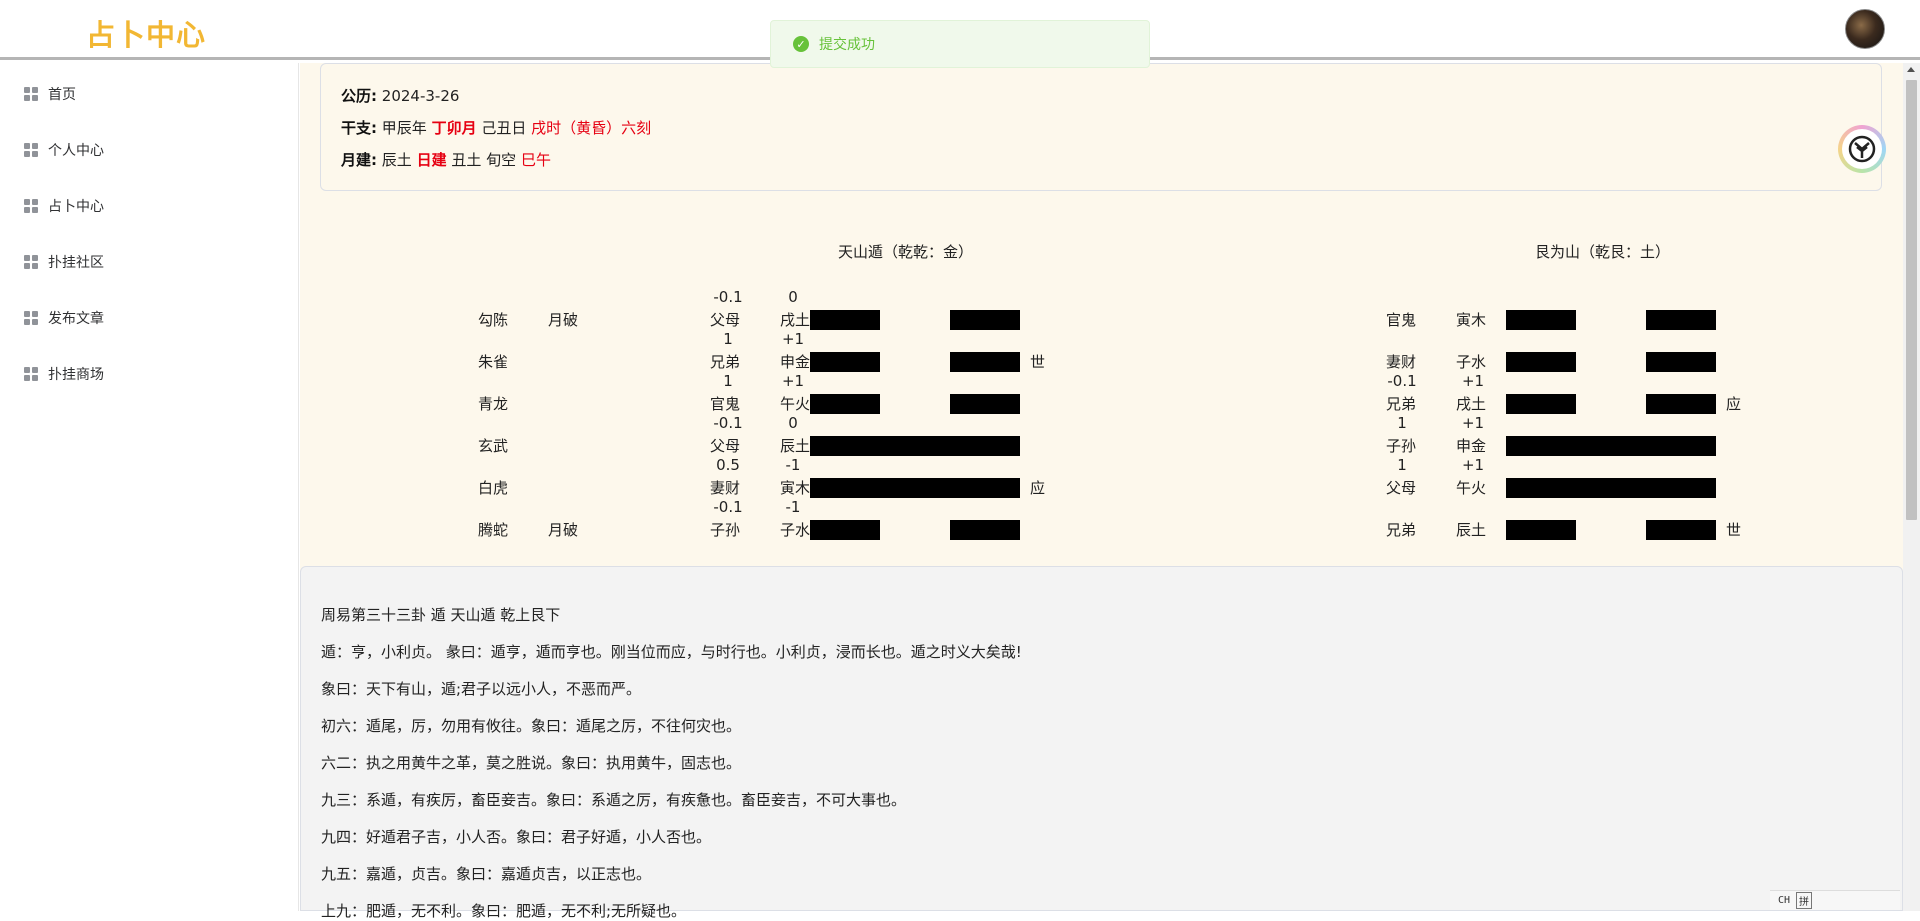 The width and height of the screenshot is (1920, 921). I want to click on sidebar-item-community: 扑挂社区, so click(64, 262).